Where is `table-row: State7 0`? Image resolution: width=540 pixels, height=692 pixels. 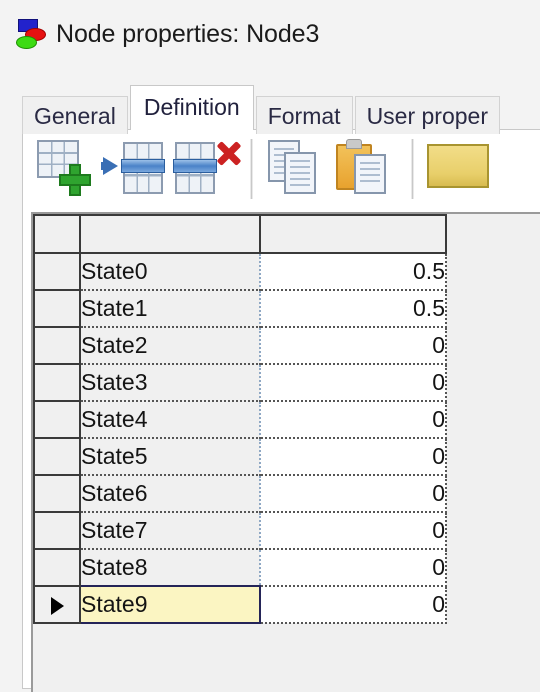
table-row: State7 0 is located at coordinates (240, 531).